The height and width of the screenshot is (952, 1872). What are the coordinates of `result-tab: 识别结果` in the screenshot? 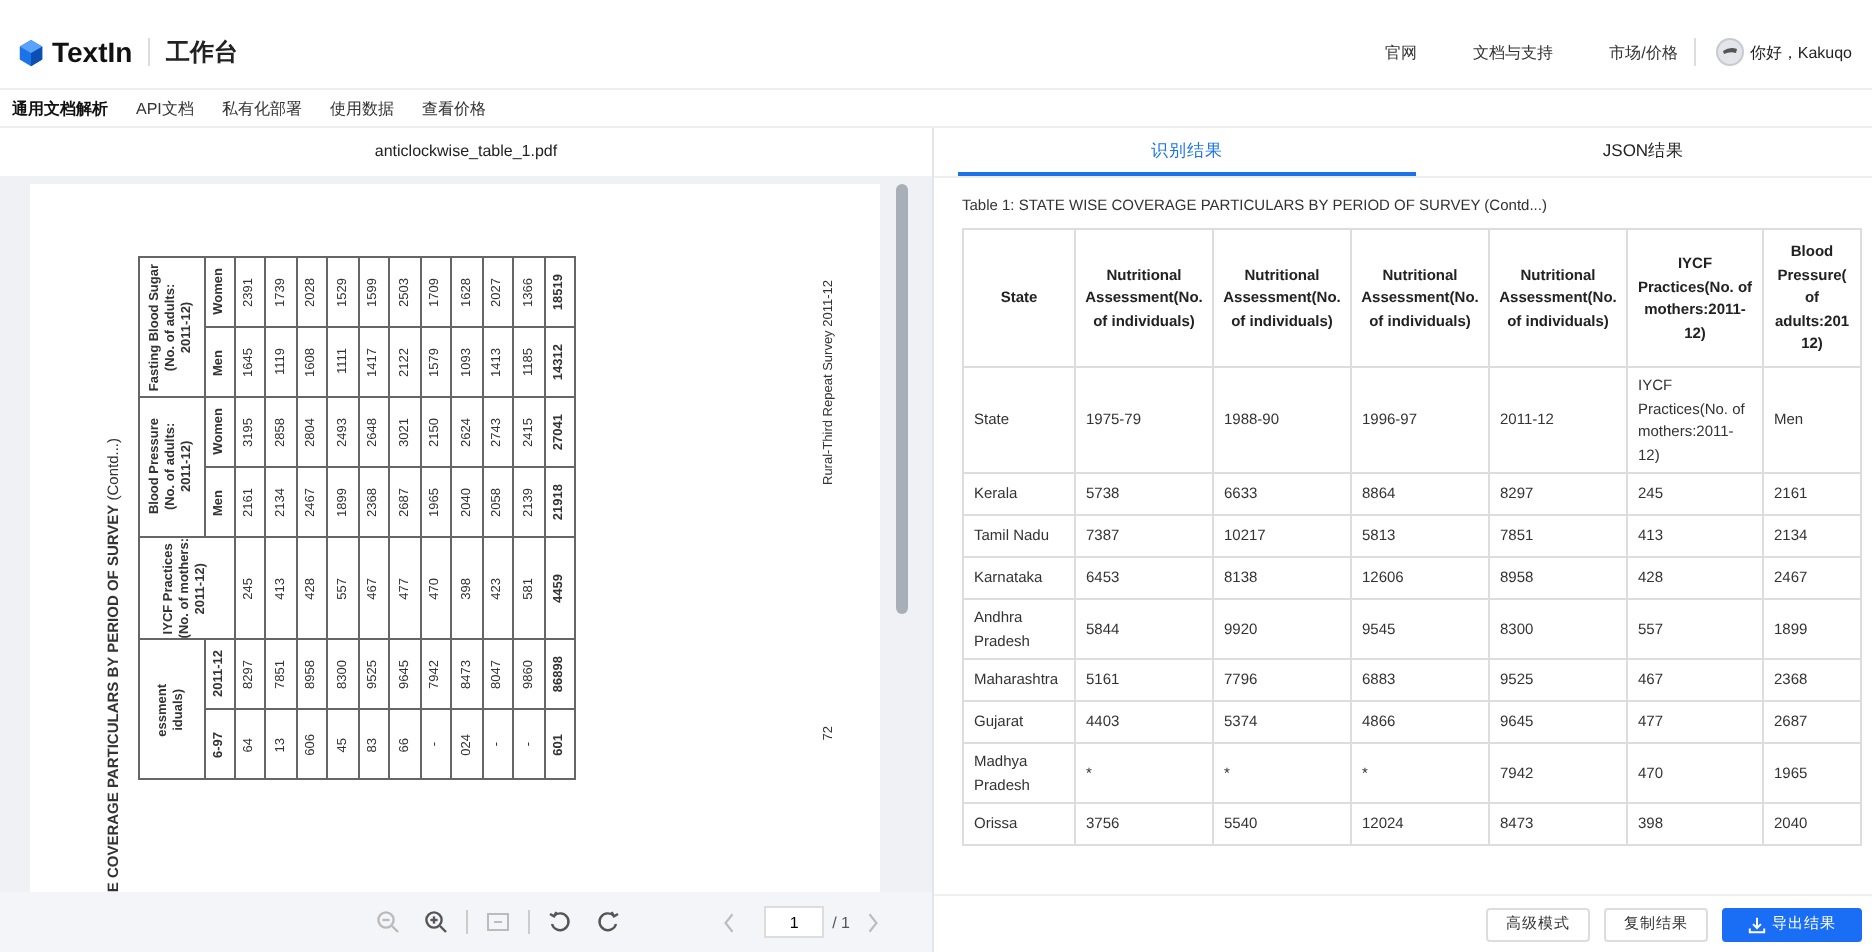 It's located at (1186, 152).